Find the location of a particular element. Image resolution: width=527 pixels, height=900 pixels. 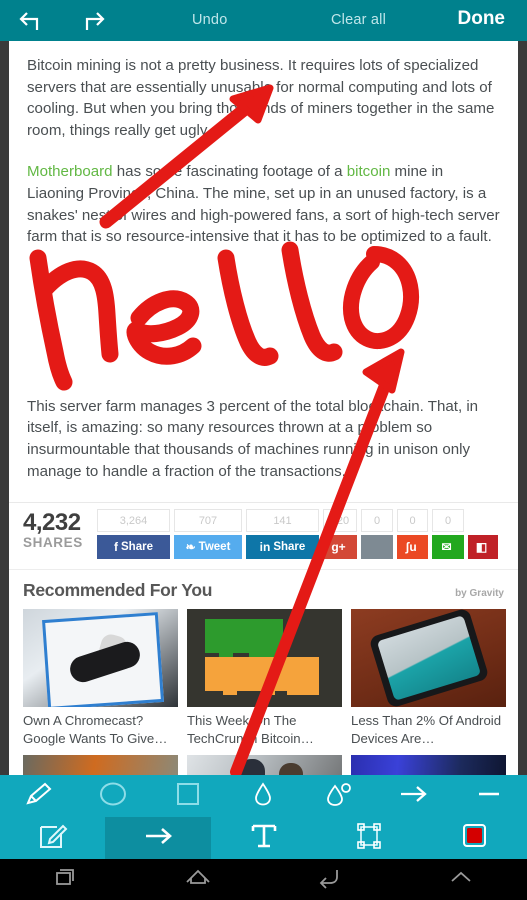

chevron-up-icon is located at coordinates (461, 879).